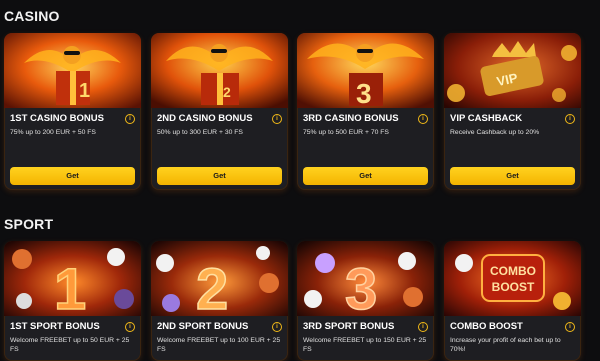  What do you see at coordinates (219, 345) in the screenshot?
I see `card-description: Welcome FREEBET up to 100 EUR + 25 FS` at bounding box center [219, 345].